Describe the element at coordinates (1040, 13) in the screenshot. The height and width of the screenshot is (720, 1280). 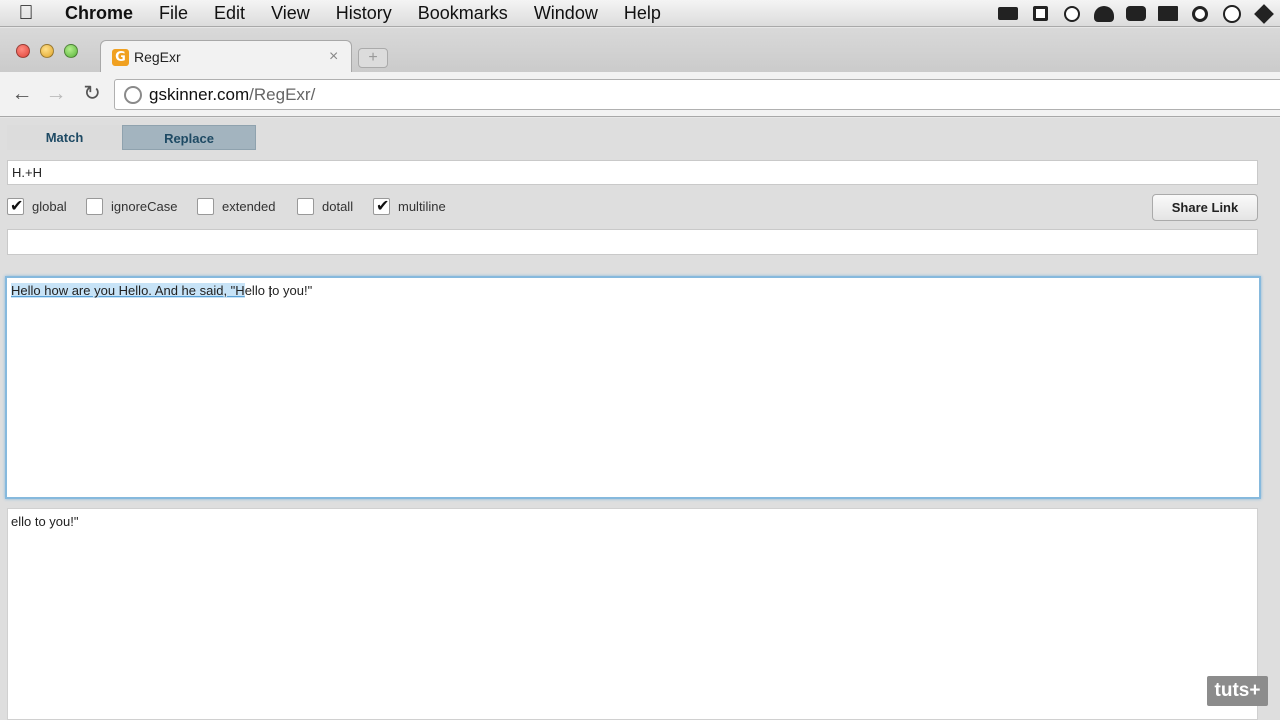
I see `copy-icon` at that location.